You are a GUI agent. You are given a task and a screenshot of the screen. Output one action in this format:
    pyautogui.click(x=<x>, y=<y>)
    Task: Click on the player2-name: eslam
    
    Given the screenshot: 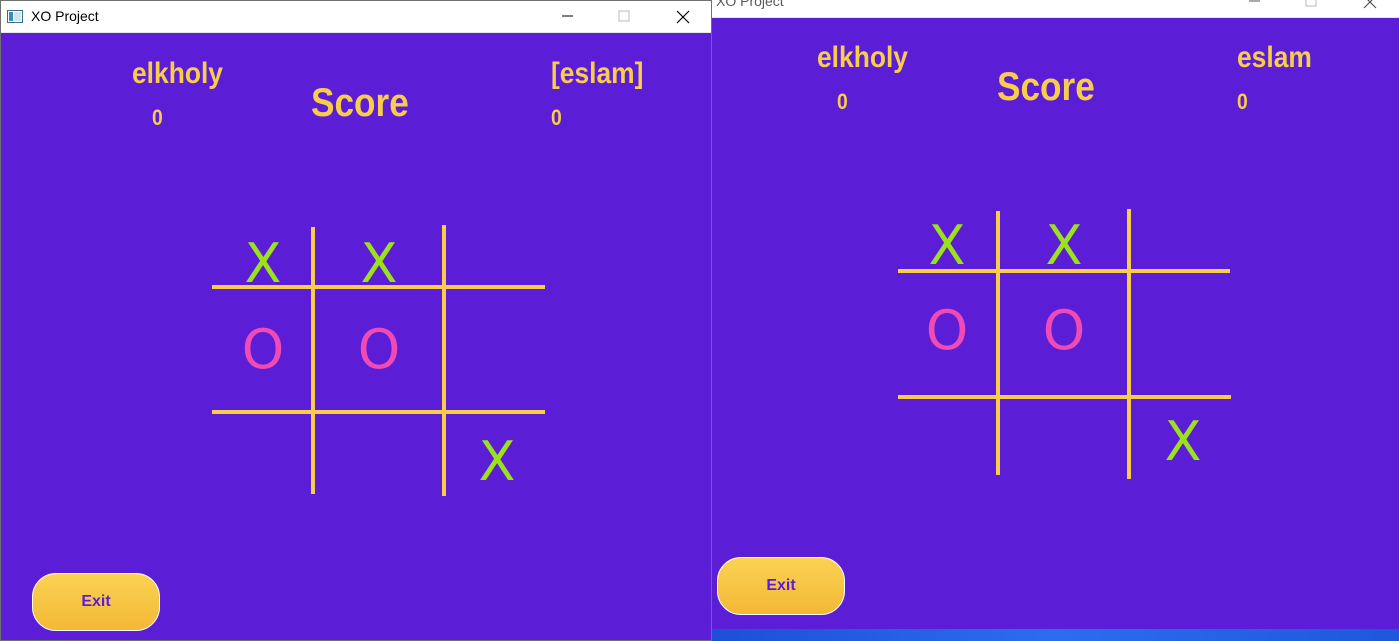 What is the action you would take?
    pyautogui.click(x=1274, y=57)
    